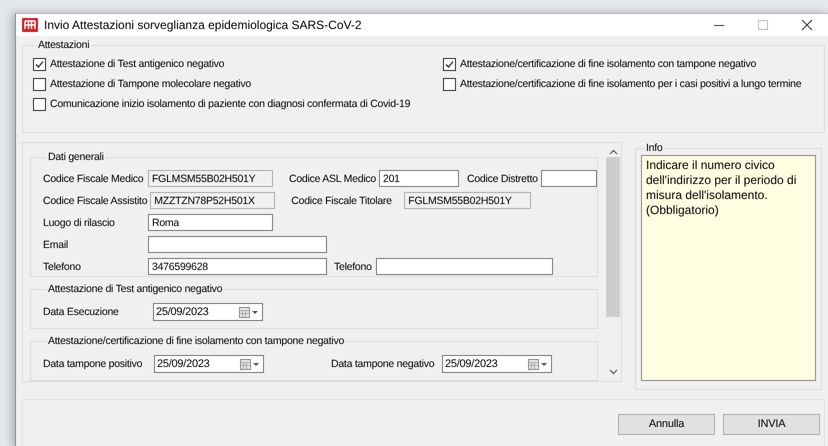  What do you see at coordinates (137, 64) in the screenshot?
I see `checkbox-label: Attestazione di Test antigenico negativo` at bounding box center [137, 64].